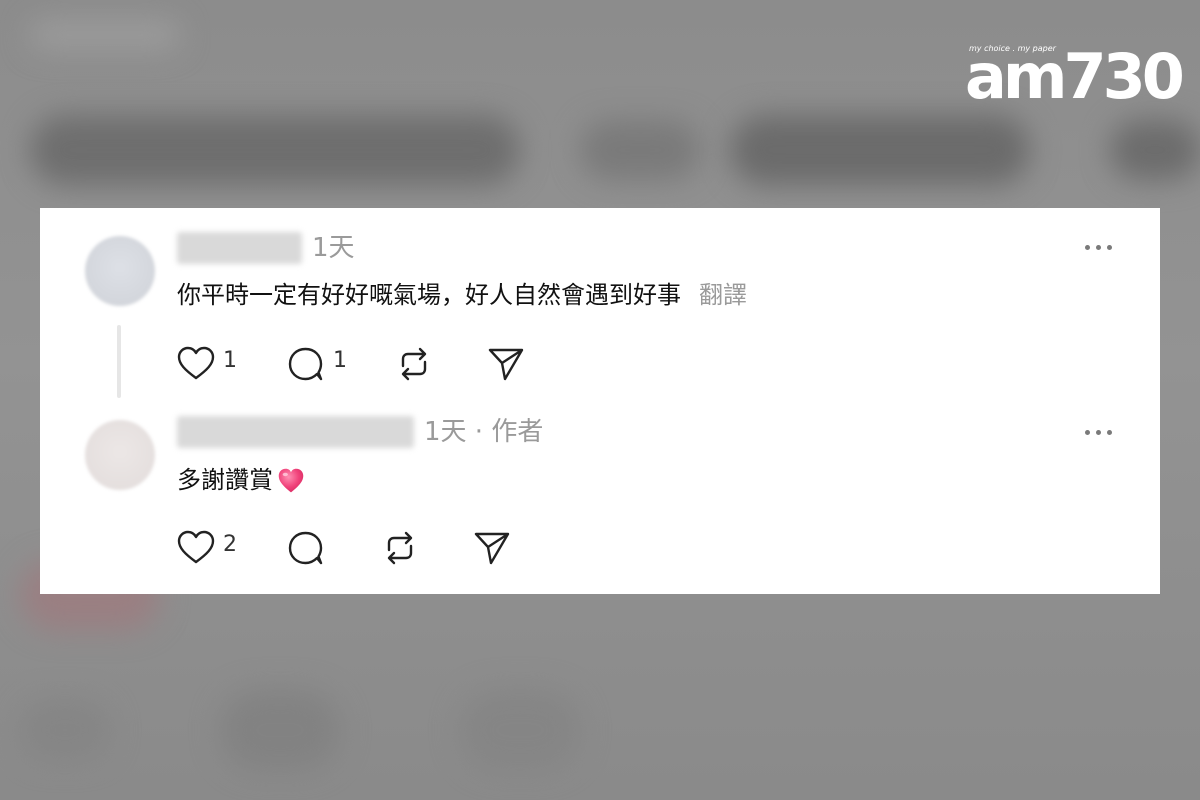 The image size is (1200, 800). I want to click on like-button: 1, so click(217, 364).